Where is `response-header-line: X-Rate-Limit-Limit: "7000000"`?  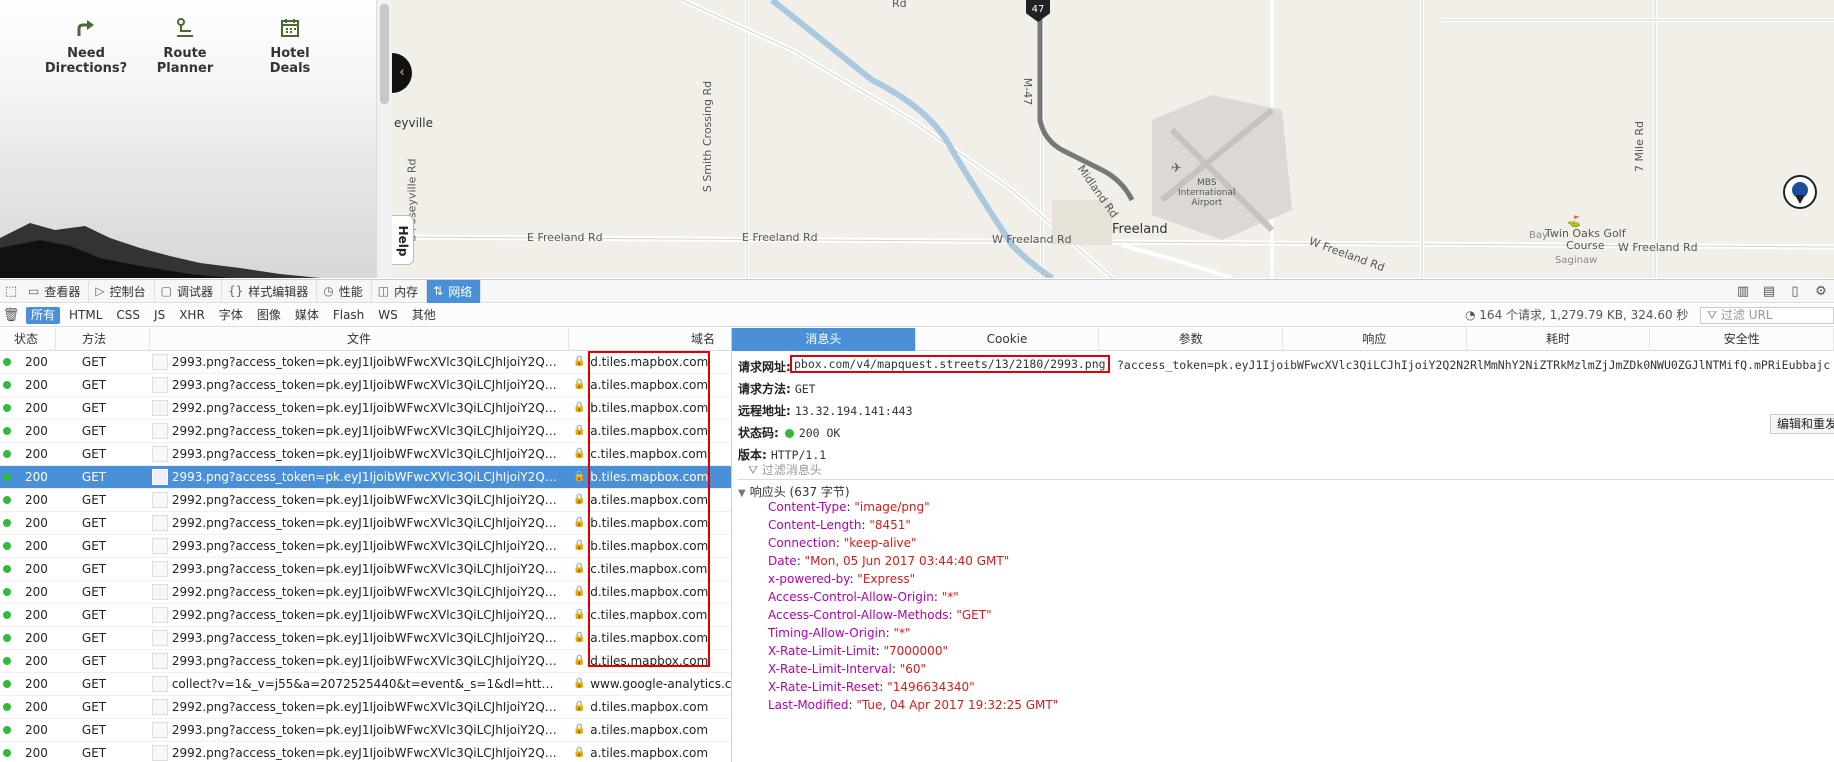 response-header-line: X-Rate-Limit-Limit: "7000000" is located at coordinates (858, 651).